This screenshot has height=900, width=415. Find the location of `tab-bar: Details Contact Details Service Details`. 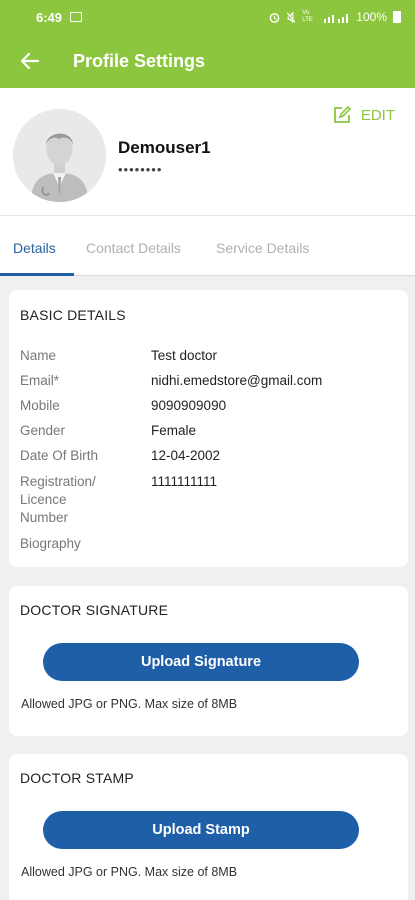

tab-bar: Details Contact Details Service Details is located at coordinates (207, 246).